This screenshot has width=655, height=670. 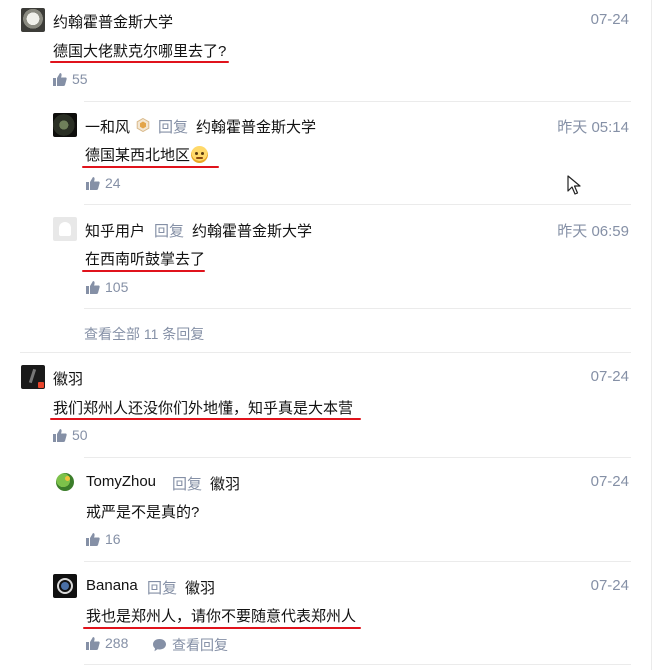 I want to click on like-count: 55, so click(x=80, y=79).